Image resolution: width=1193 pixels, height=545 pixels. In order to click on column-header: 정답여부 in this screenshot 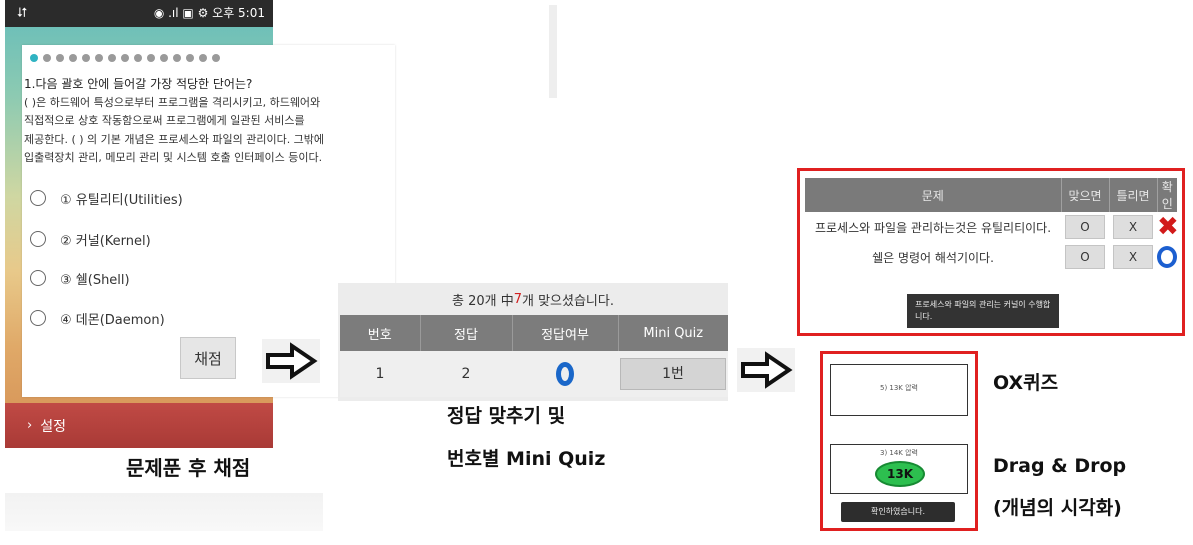, I will do `click(565, 333)`.